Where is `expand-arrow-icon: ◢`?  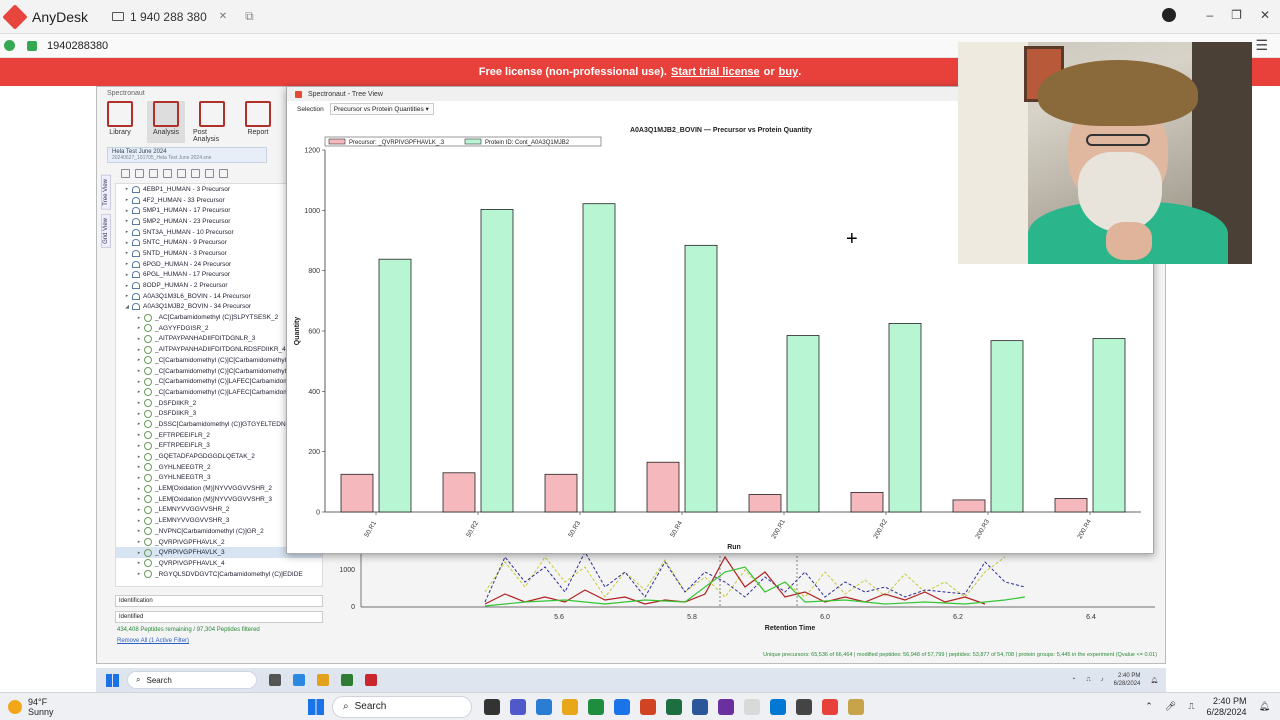 expand-arrow-icon: ◢ is located at coordinates (127, 307).